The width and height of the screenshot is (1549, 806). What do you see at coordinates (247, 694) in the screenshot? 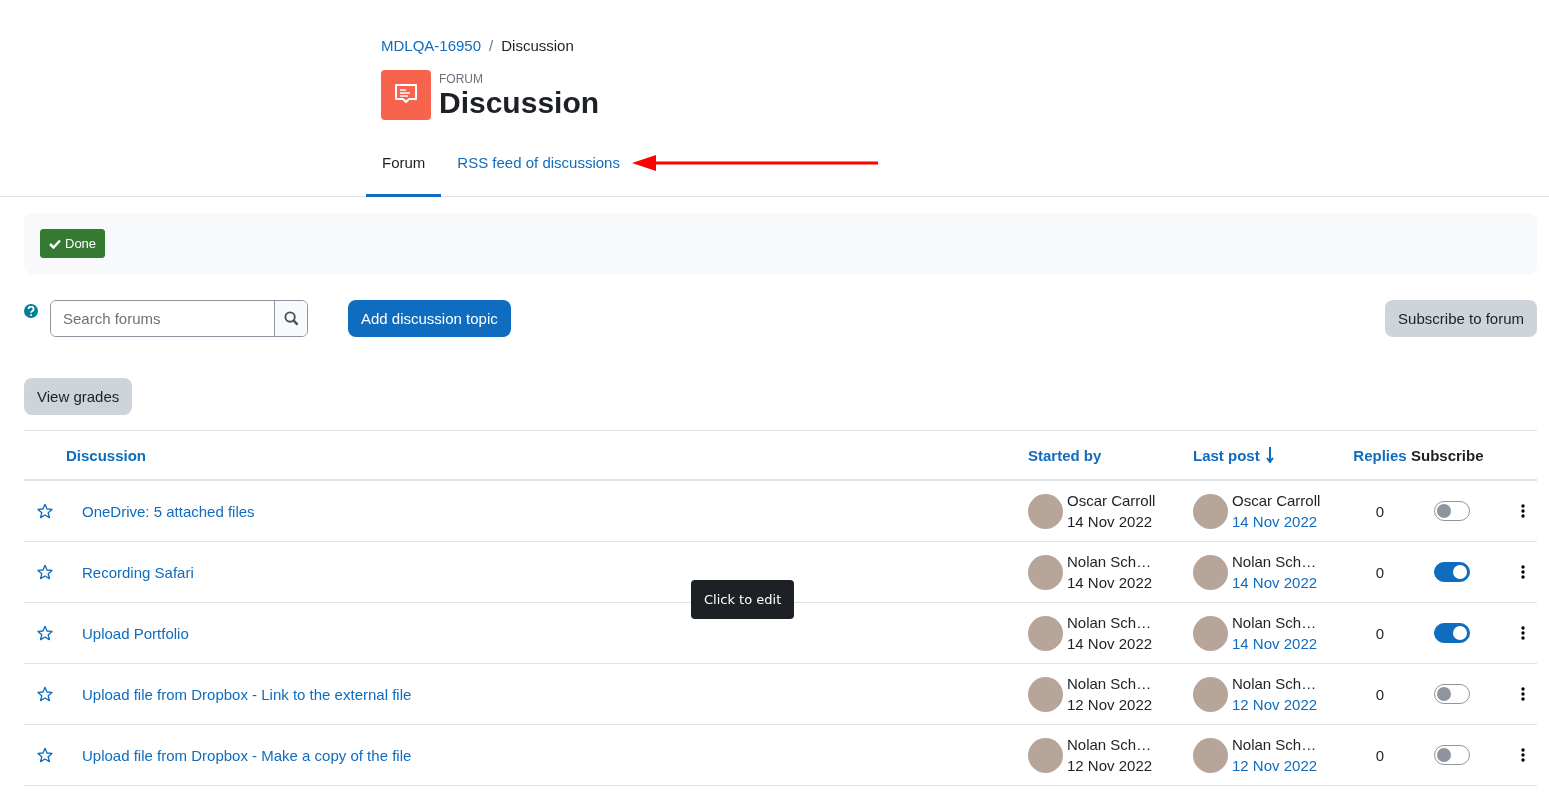
I see `discussion-link: Upload file from Dropbox - Link to the external file` at bounding box center [247, 694].